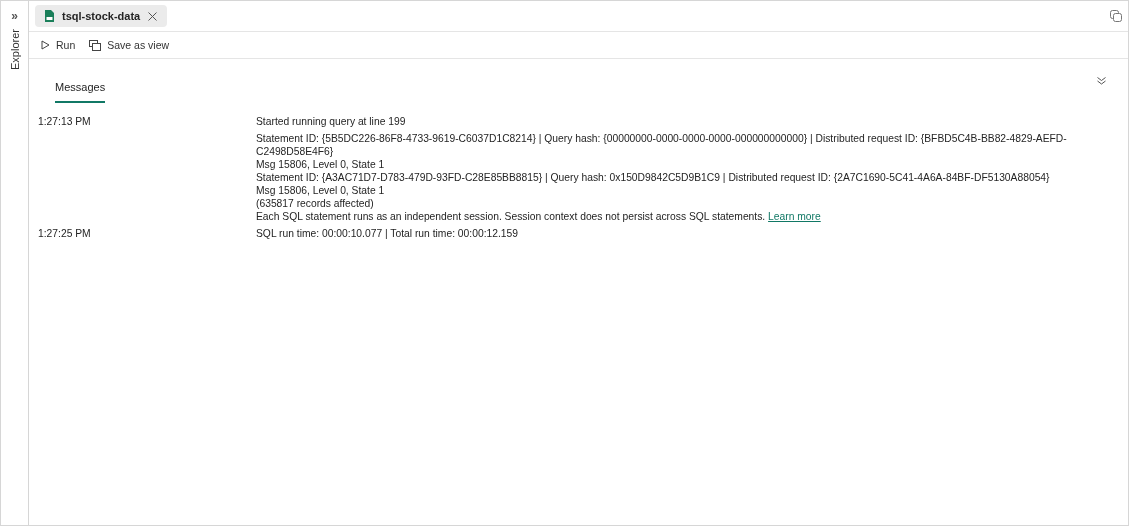 Image resolution: width=1129 pixels, height=526 pixels. What do you see at coordinates (153, 16) in the screenshot?
I see `close-icon` at bounding box center [153, 16].